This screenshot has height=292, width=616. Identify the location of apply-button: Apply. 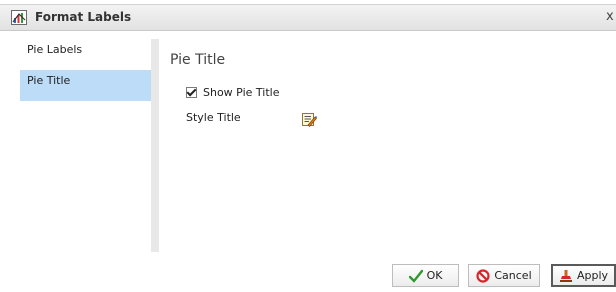
(583, 275).